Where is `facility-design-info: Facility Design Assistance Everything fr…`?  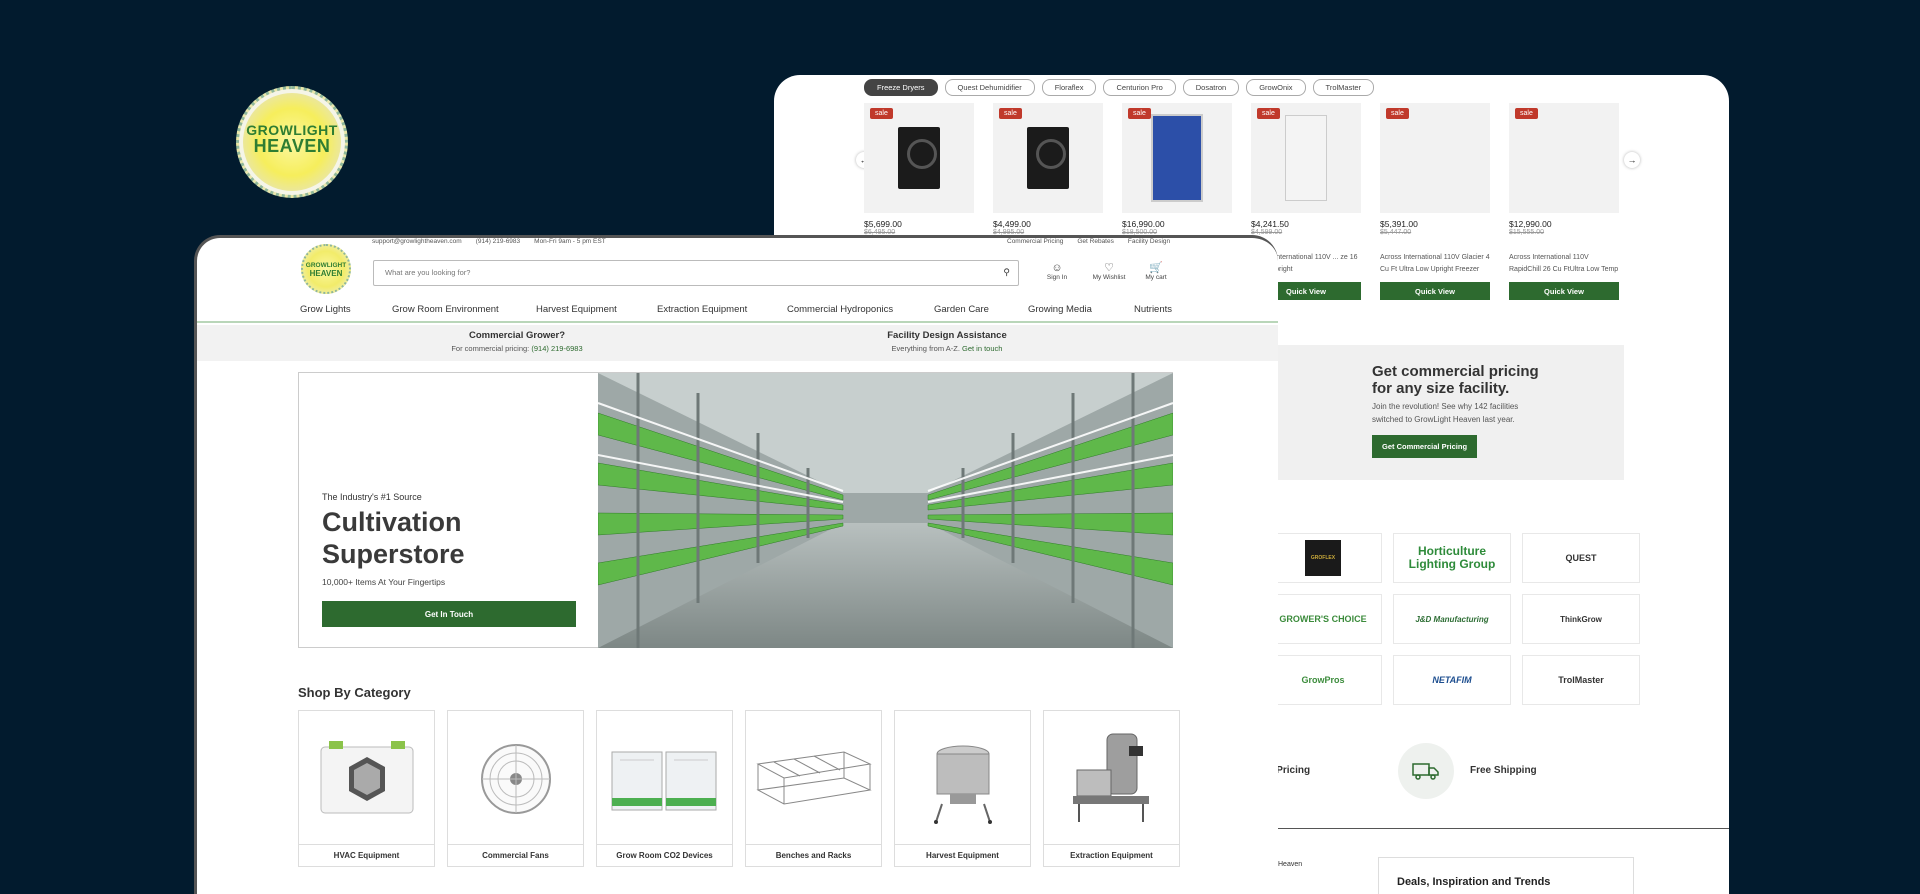
facility-design-info: Facility Design Assistance Everything fr… is located at coordinates (947, 341).